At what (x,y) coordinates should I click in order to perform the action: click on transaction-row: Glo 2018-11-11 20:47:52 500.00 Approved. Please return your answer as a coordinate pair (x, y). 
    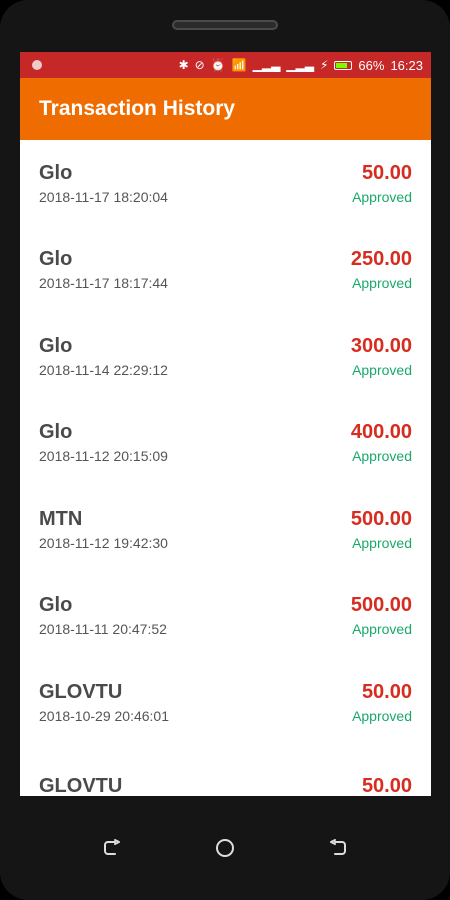
    Looking at the image, I should click on (225, 616).